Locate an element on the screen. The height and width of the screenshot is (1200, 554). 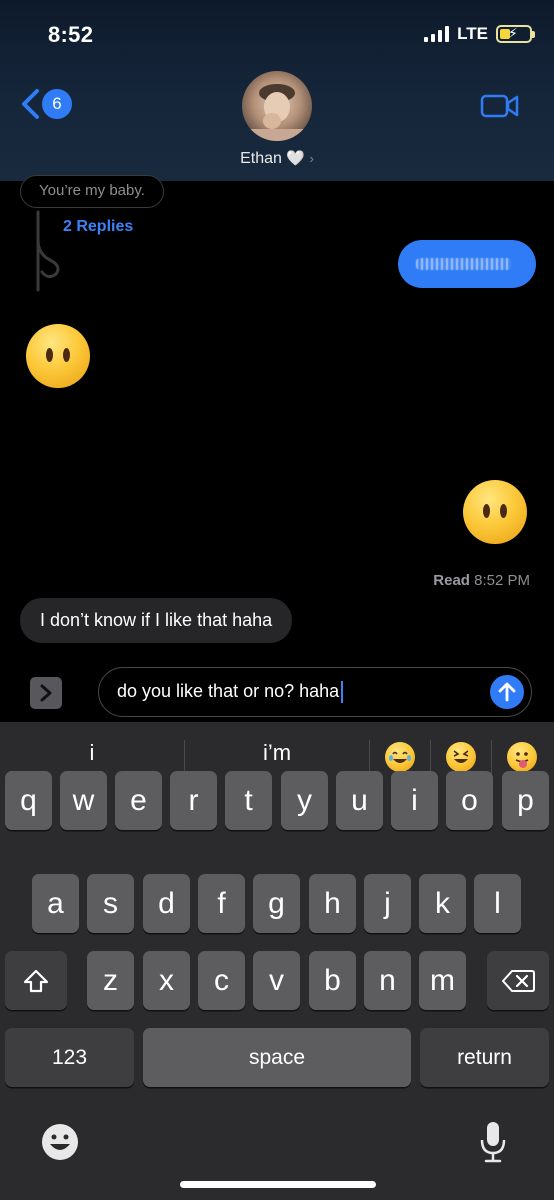
status-time: 8:52 is located at coordinates (71, 34).